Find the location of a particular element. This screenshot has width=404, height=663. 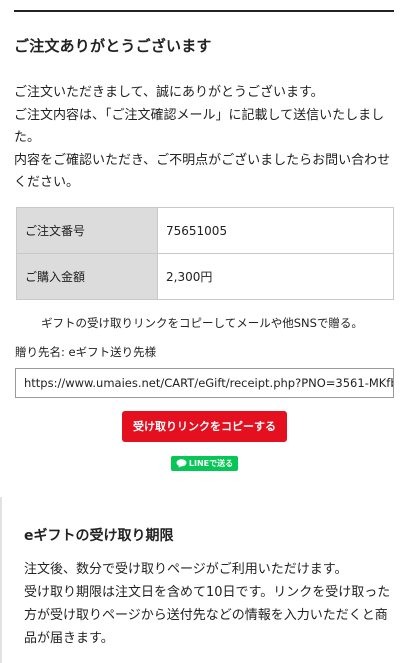

purchase-amount-value: 2,300円 is located at coordinates (275, 276).